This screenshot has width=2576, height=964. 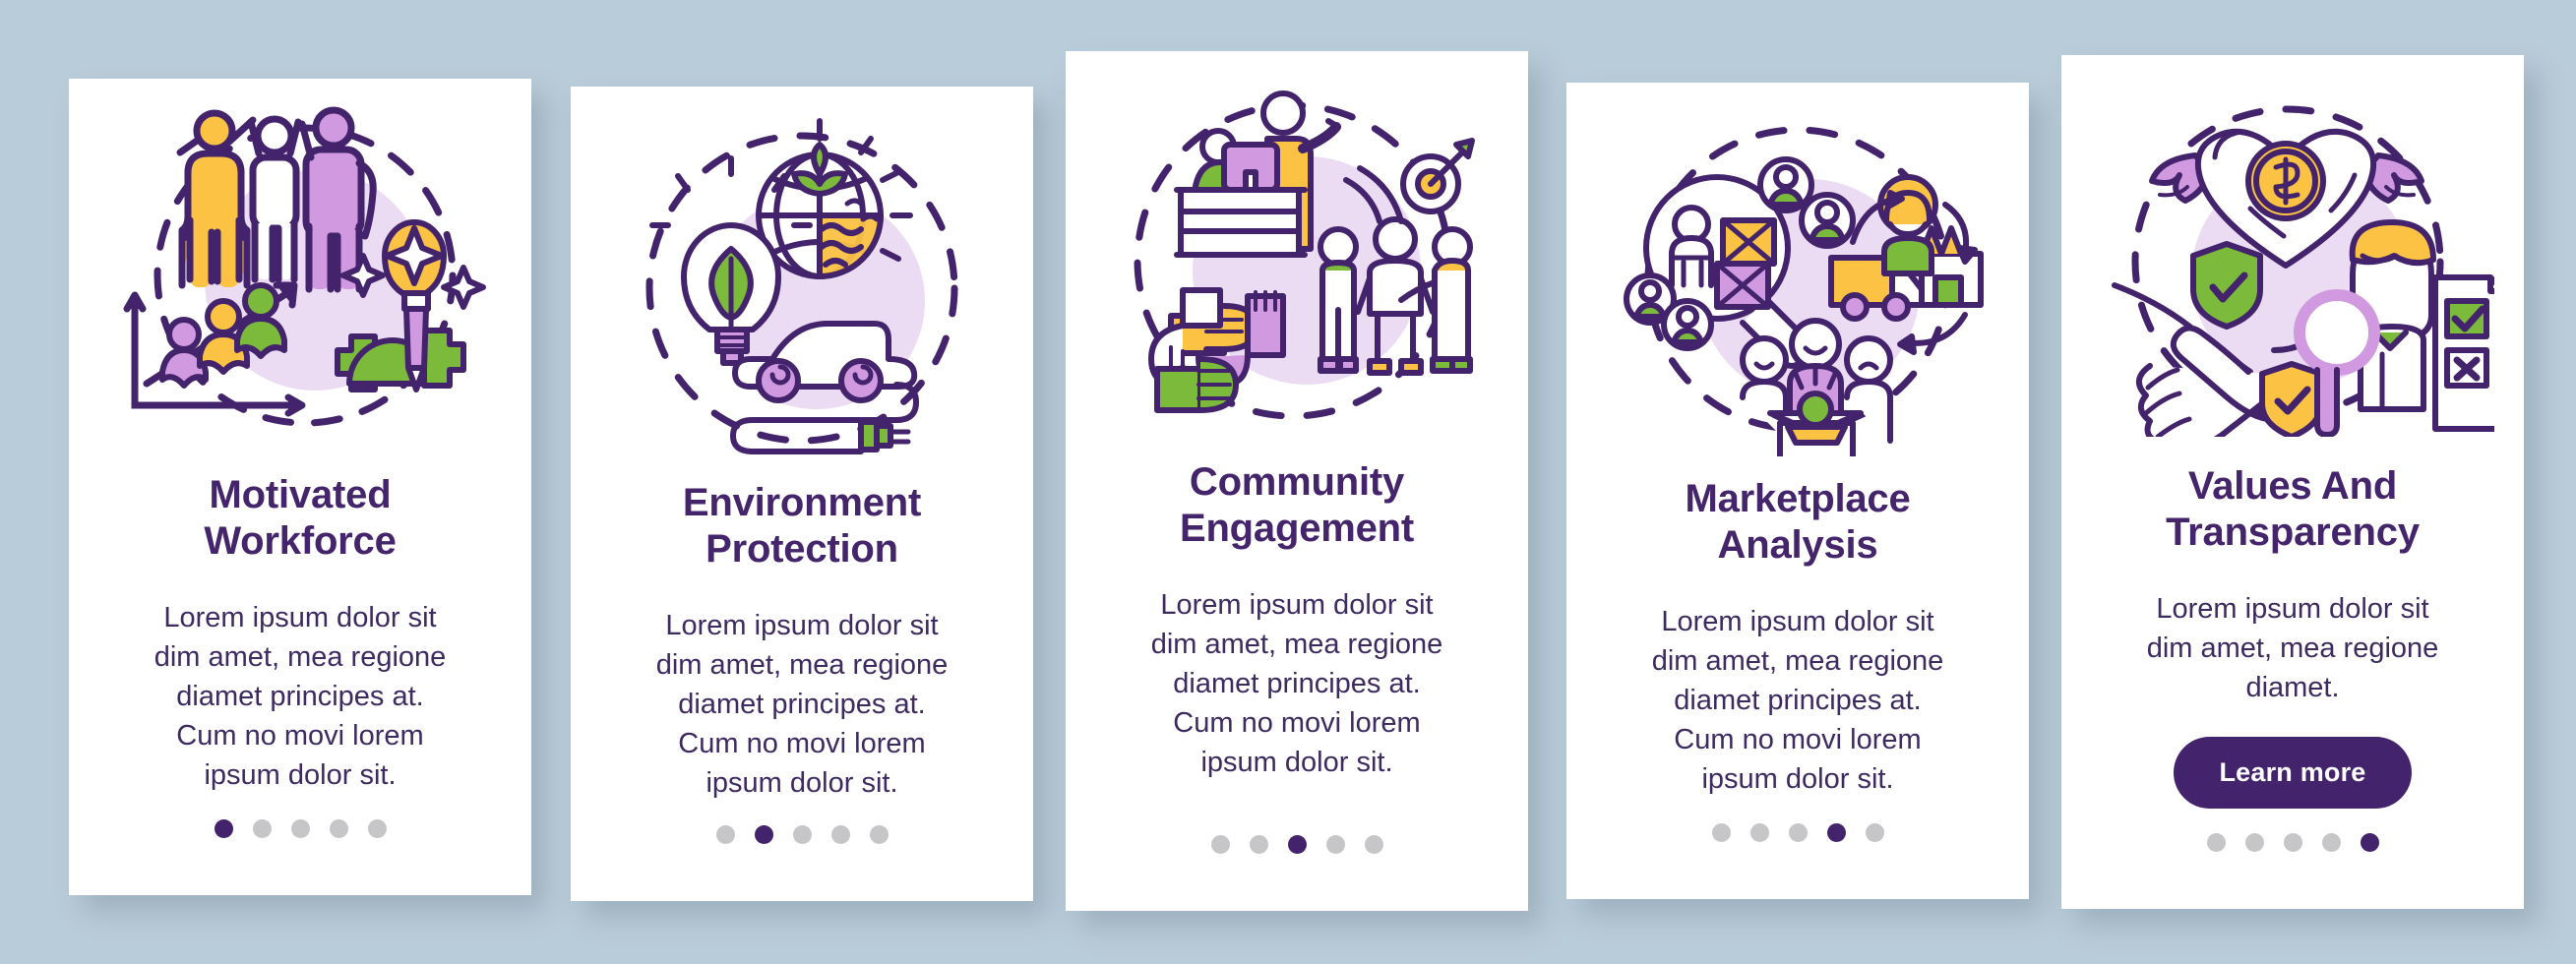 I want to click on community-engagement-illustration, so click(x=1297, y=255).